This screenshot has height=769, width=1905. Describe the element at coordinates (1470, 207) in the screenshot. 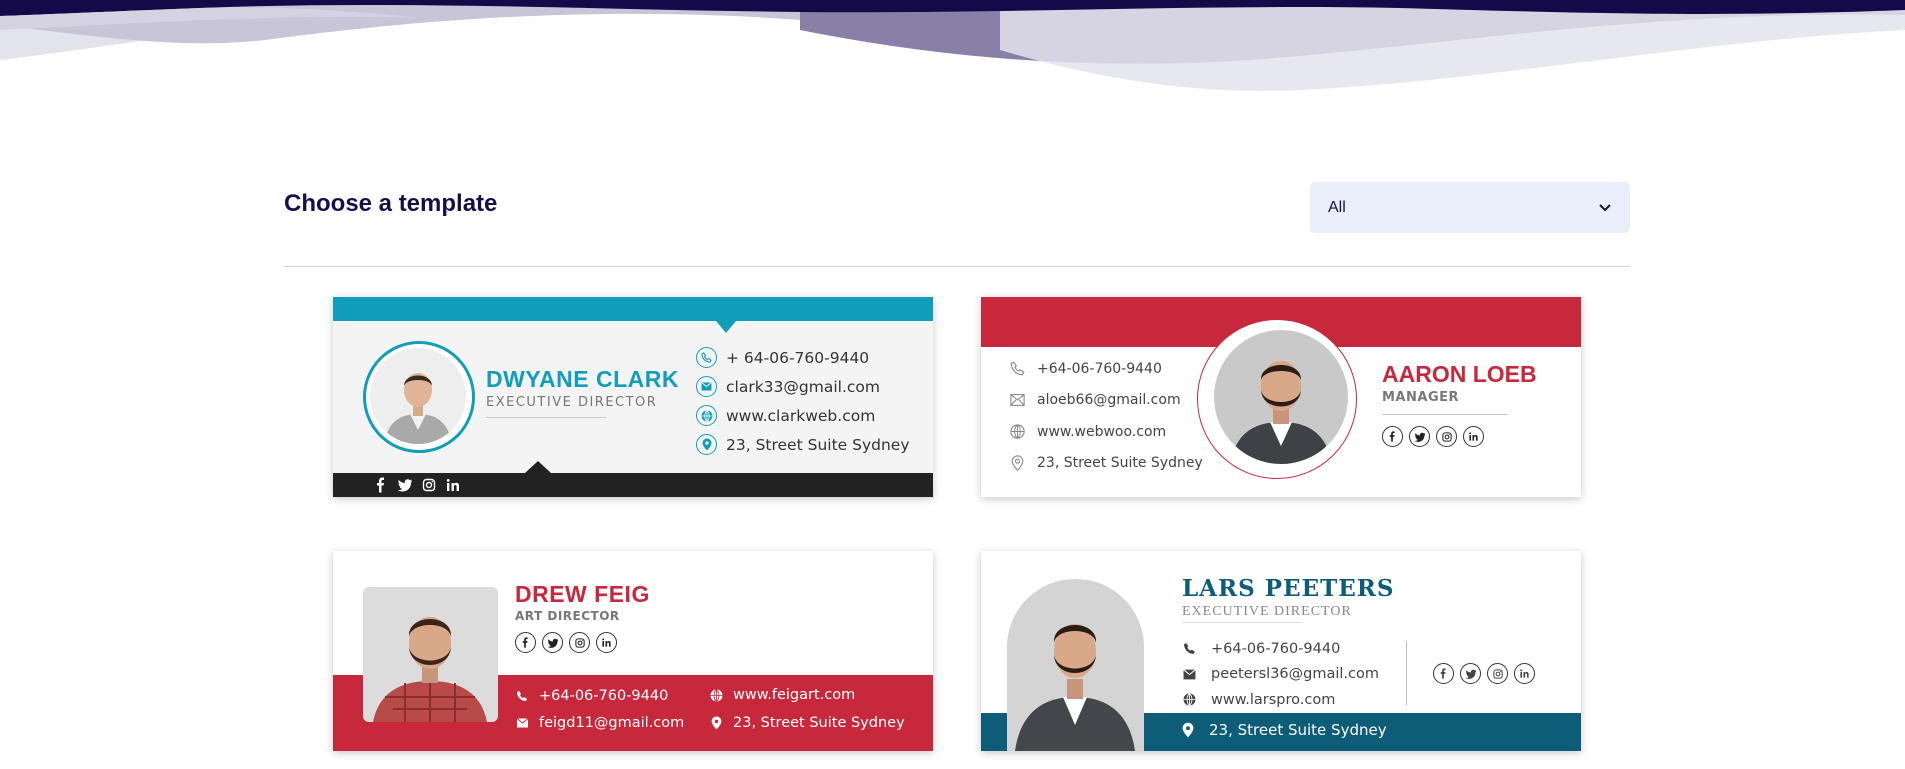

I see `template-filter-select: All` at that location.